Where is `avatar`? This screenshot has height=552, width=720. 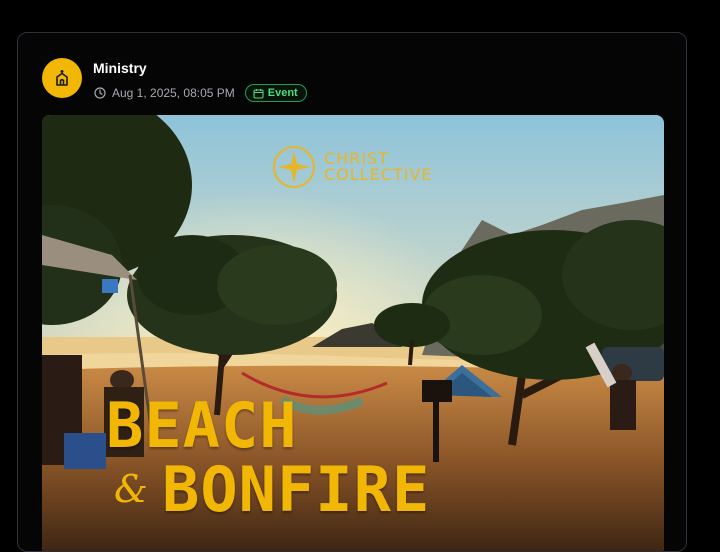
avatar is located at coordinates (62, 78).